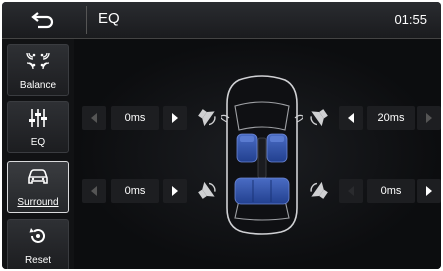 The image size is (443, 271). Describe the element at coordinates (207, 118) in the screenshot. I see `front-left-speaker-icon` at that location.